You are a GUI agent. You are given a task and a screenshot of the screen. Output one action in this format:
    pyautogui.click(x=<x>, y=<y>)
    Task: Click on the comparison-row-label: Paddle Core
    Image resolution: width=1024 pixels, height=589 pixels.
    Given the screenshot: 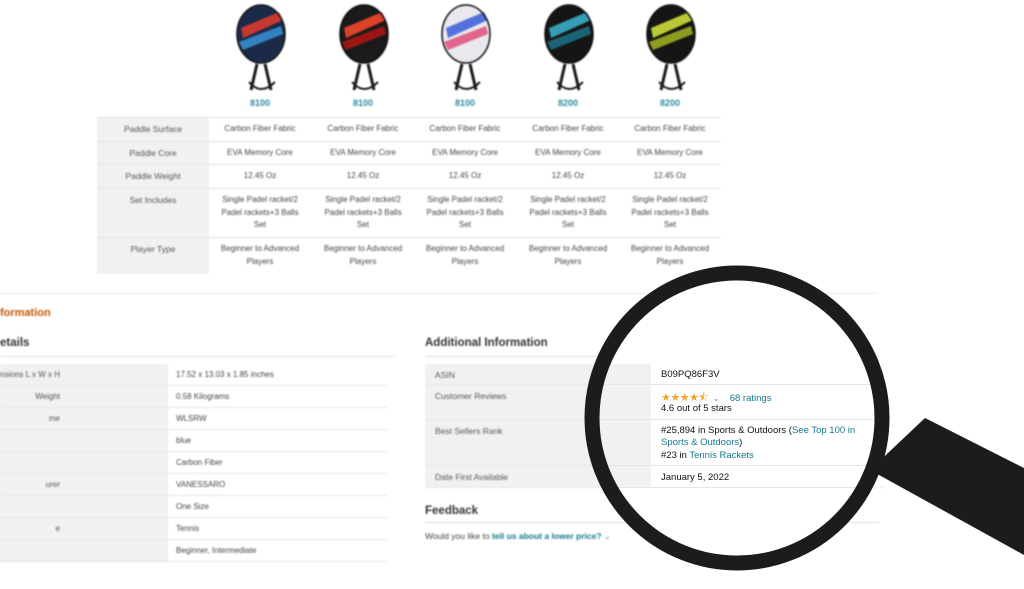 What is the action you would take?
    pyautogui.click(x=153, y=153)
    